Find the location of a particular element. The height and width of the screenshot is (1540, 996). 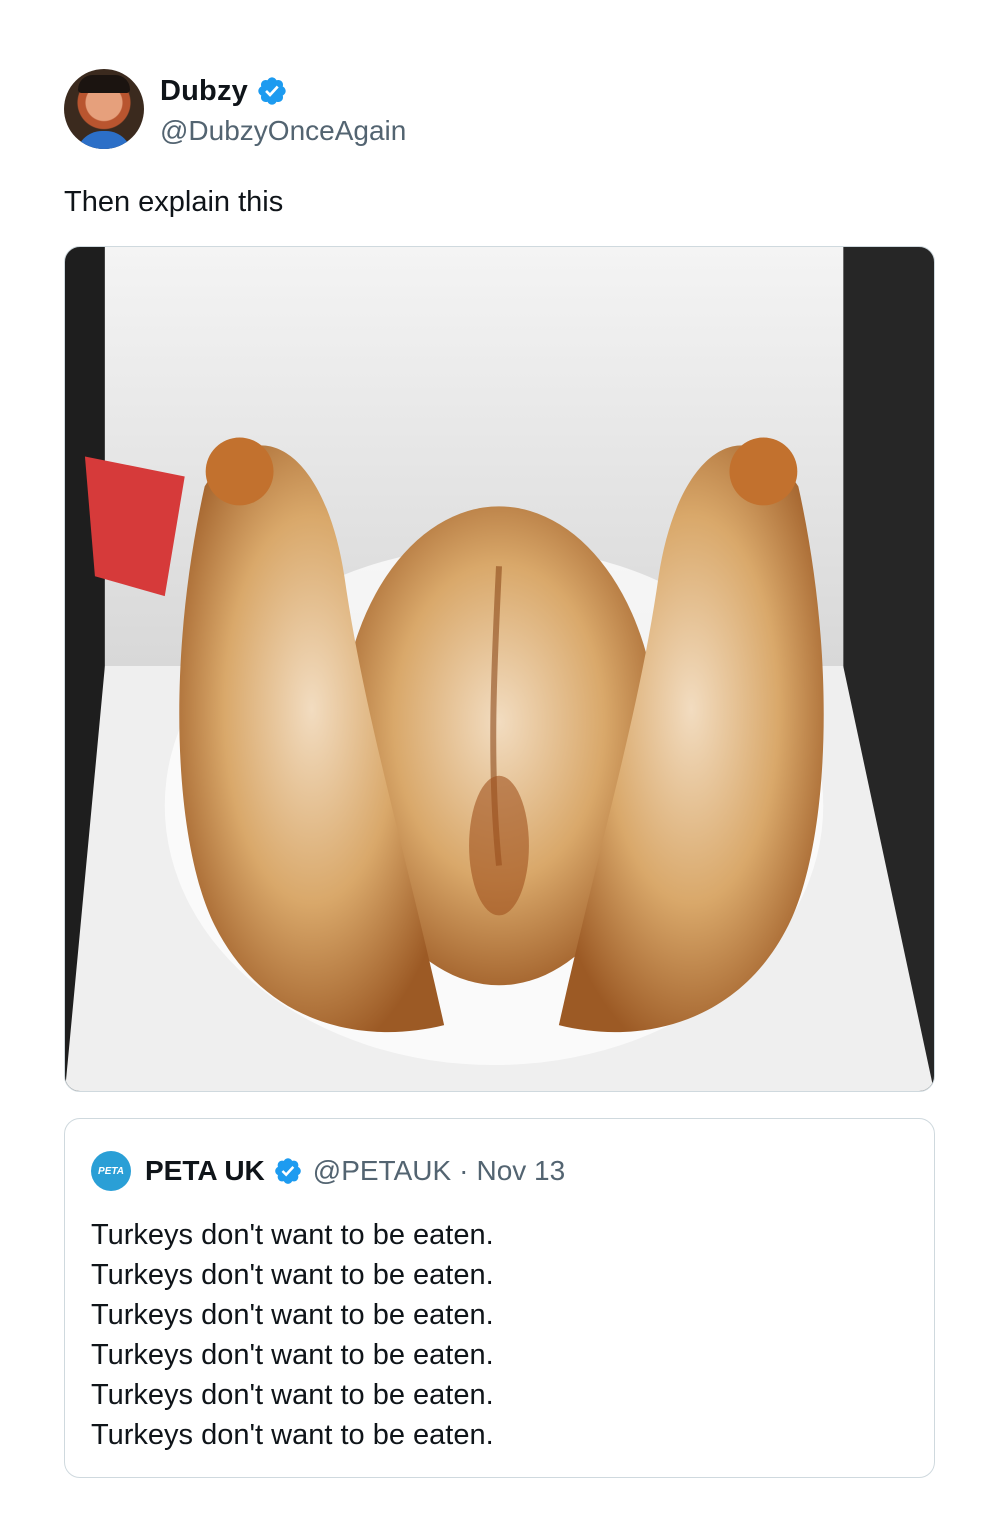

quoted-verified-badge-icon is located at coordinates (287, 1171).